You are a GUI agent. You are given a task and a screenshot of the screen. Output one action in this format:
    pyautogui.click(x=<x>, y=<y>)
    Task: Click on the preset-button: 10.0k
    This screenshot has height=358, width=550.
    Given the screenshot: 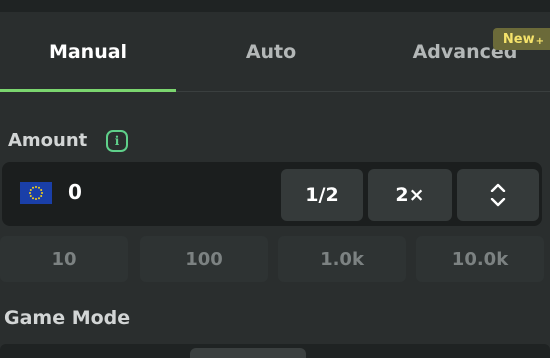 What is the action you would take?
    pyautogui.click(x=480, y=259)
    